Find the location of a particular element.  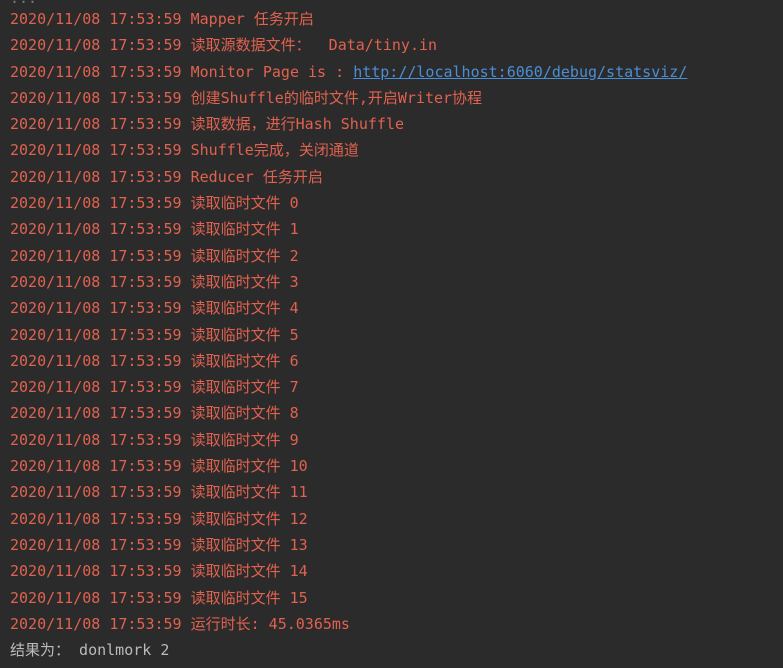

log-message: 创建Shuffle的临时文件,开启Writer协程 is located at coordinates (336, 97).